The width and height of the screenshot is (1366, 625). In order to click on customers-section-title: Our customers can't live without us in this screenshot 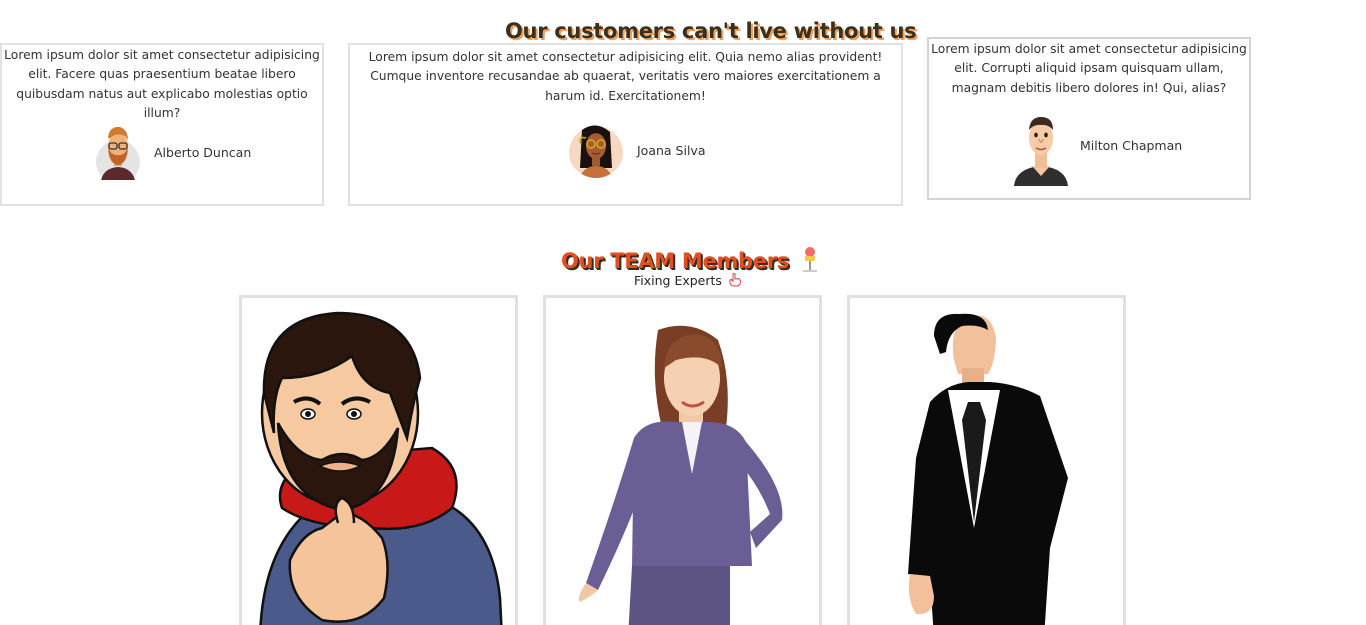, I will do `click(711, 31)`.